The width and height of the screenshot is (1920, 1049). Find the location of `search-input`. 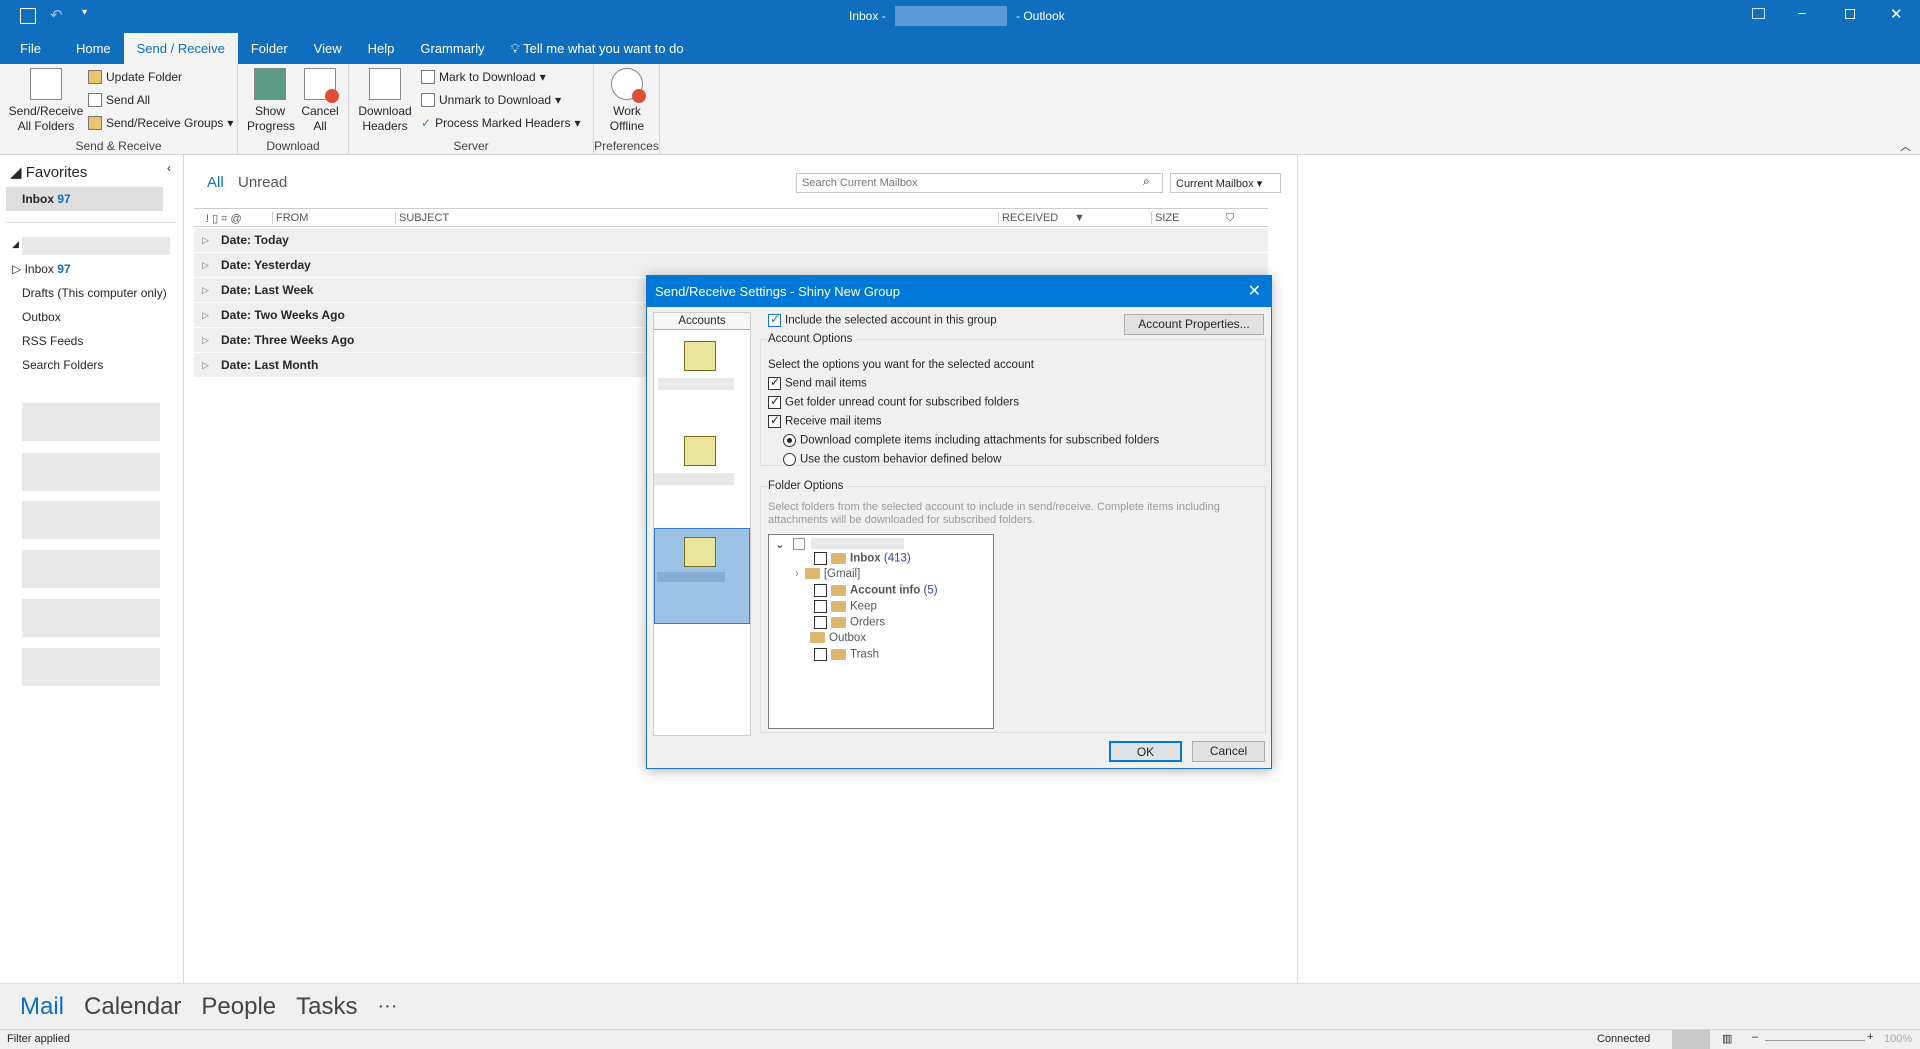

search-input is located at coordinates (979, 183).